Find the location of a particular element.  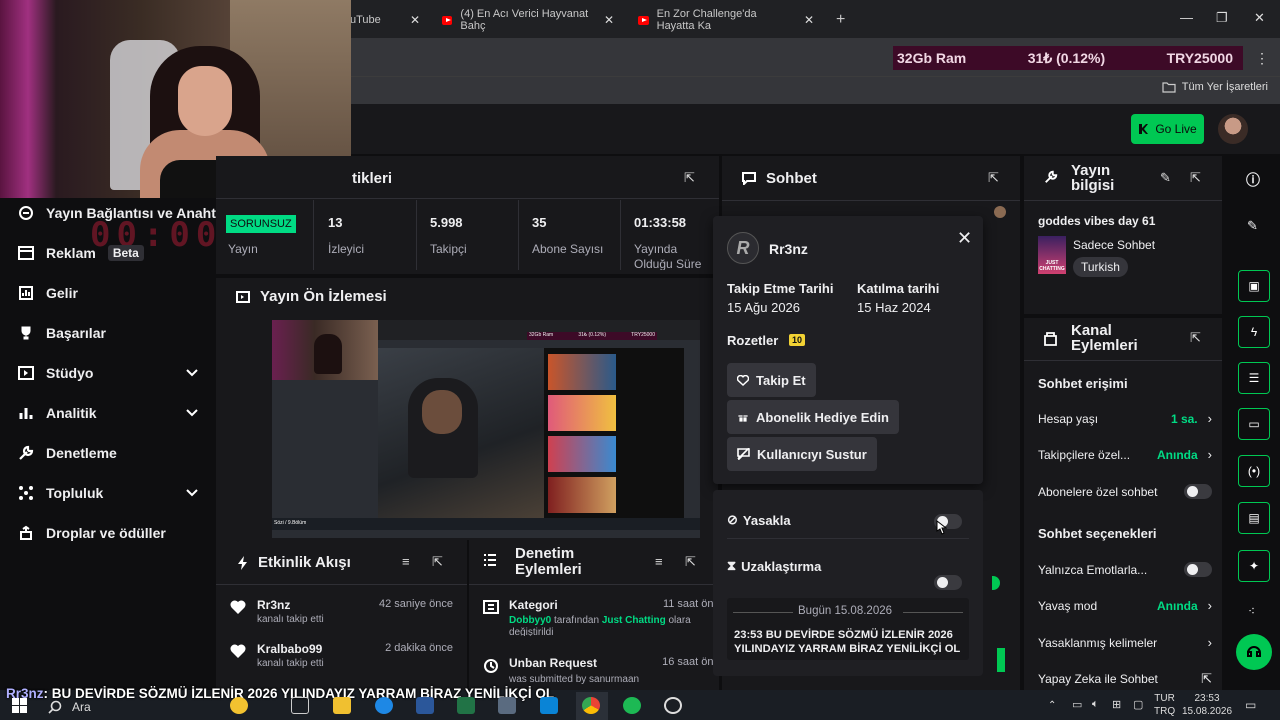

volume-icon: 🔈︎ is located at coordinates (1095, 704).